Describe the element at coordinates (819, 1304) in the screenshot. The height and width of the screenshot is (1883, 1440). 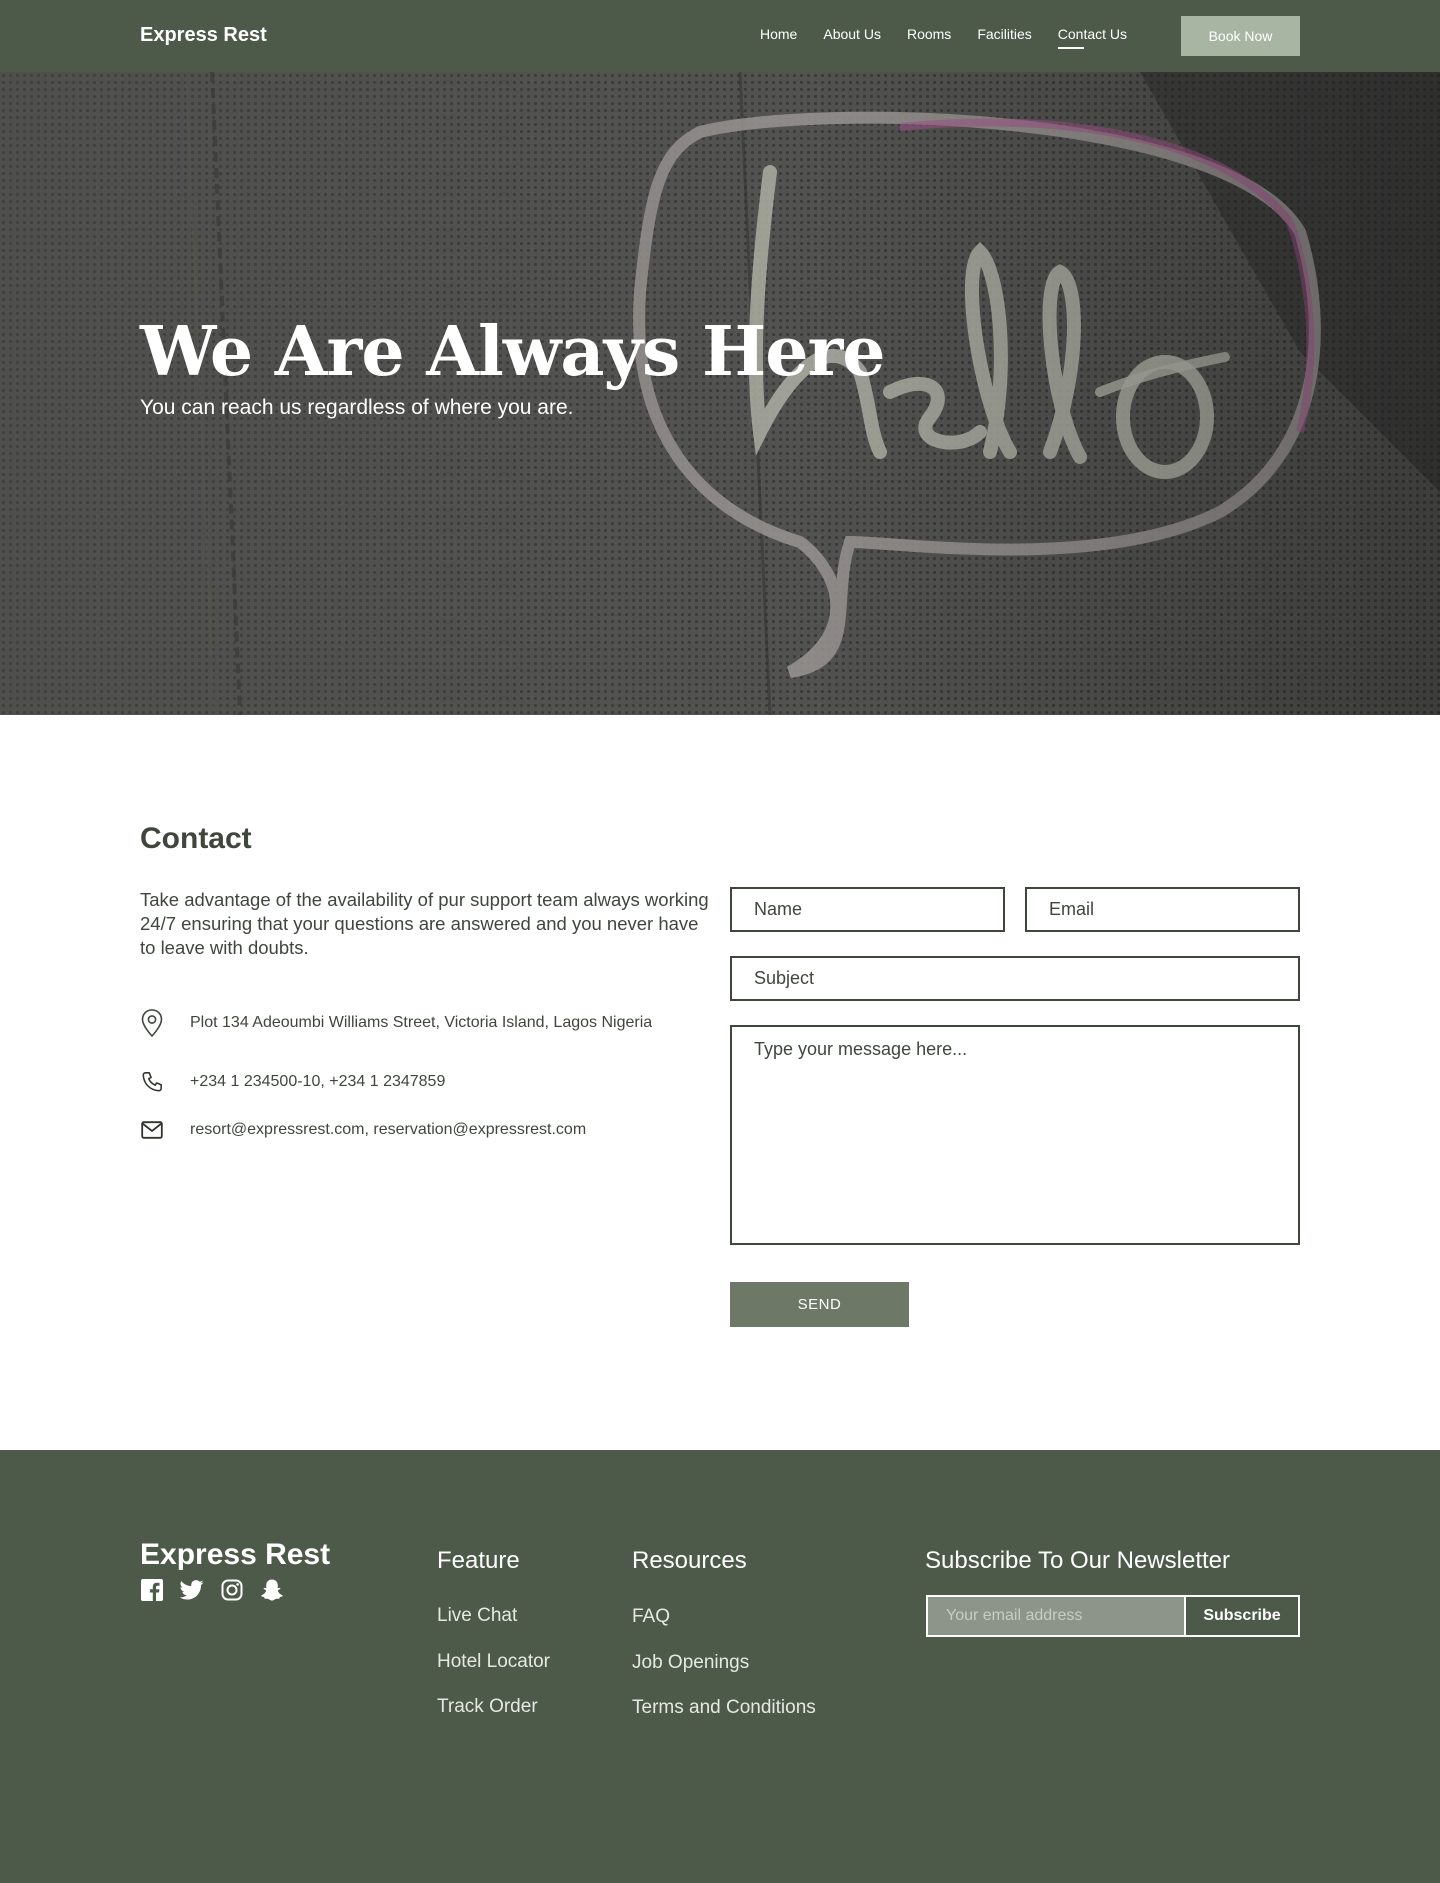
I see `send-button: SEND` at that location.